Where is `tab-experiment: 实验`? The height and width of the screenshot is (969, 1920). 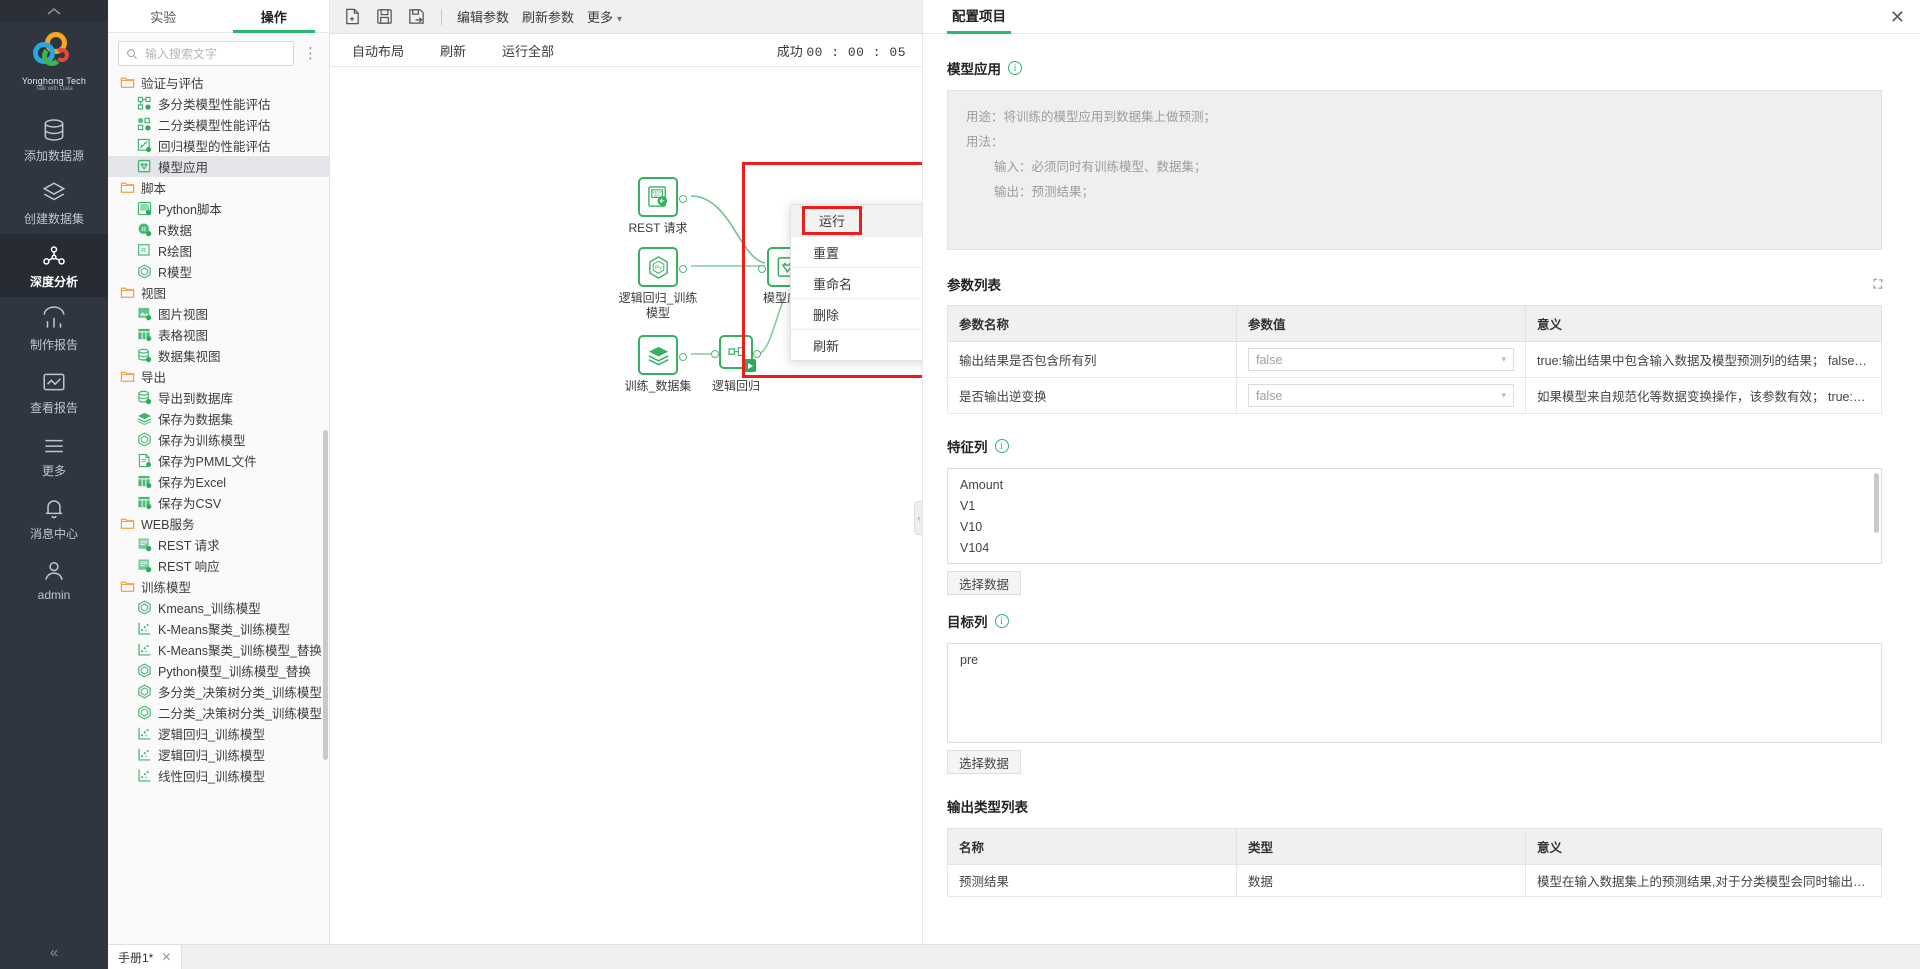
tab-experiment: 实验 is located at coordinates (163, 16).